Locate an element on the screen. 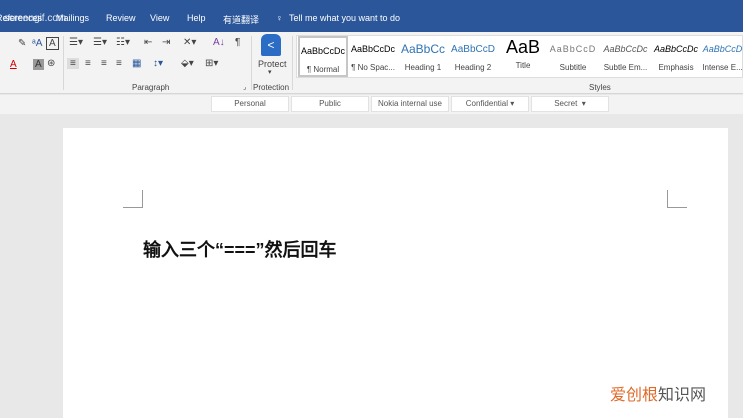 This screenshot has width=743, height=418. enclose-char-icon: ⊛ is located at coordinates (51, 63).